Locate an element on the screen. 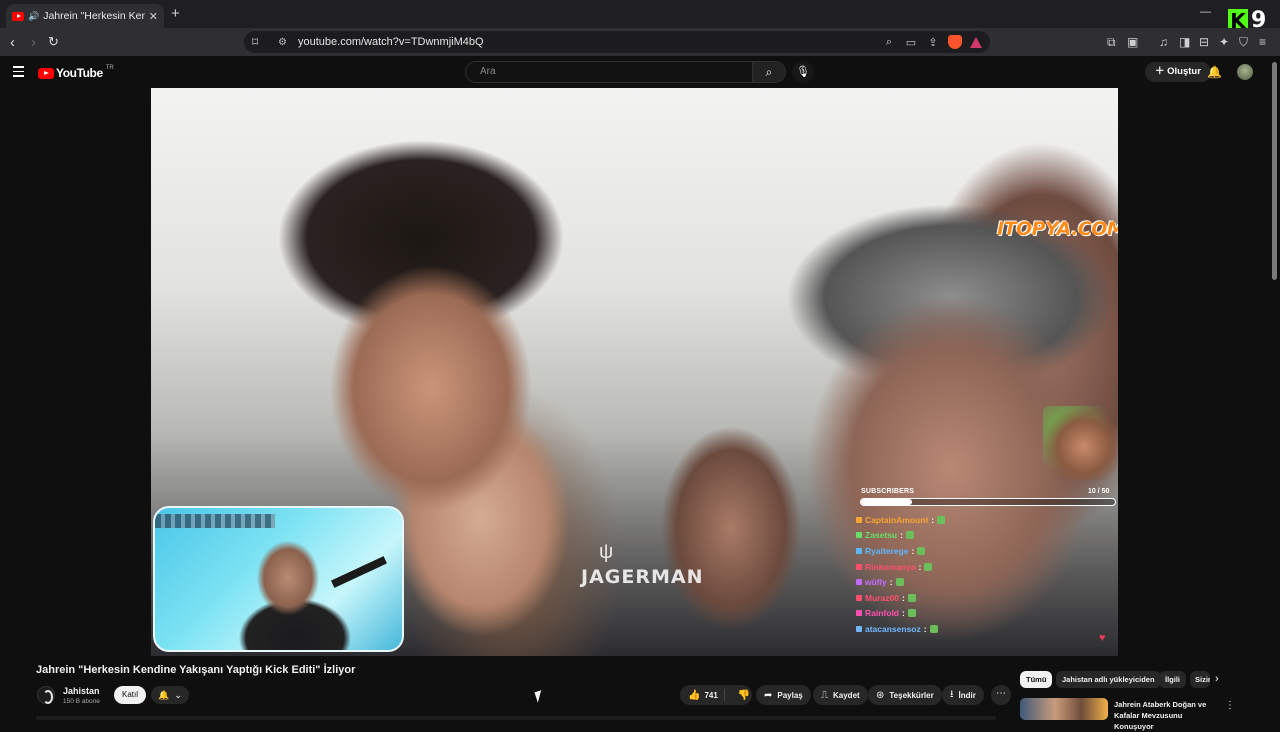 The image size is (1280, 732). chat-username: atacansensoz is located at coordinates (893, 628).